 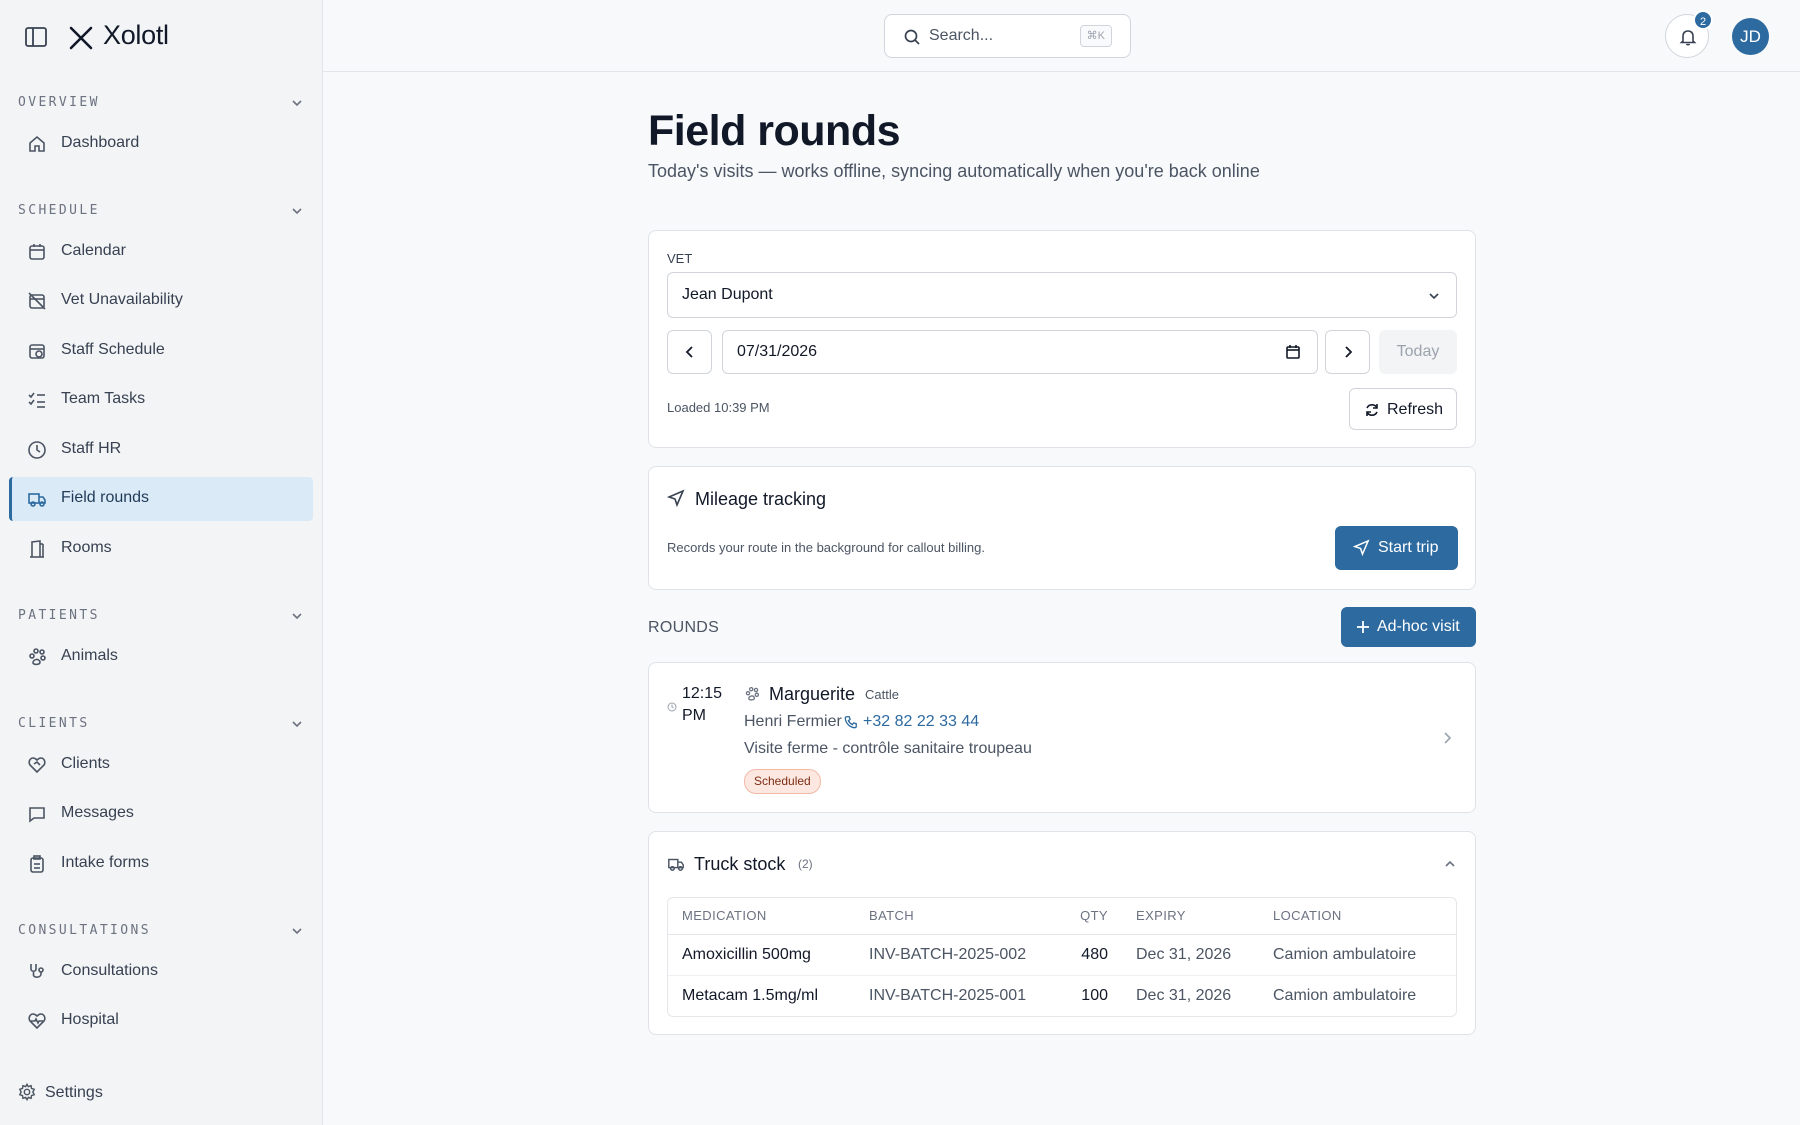 I want to click on page-title: Field rounds, so click(x=774, y=131).